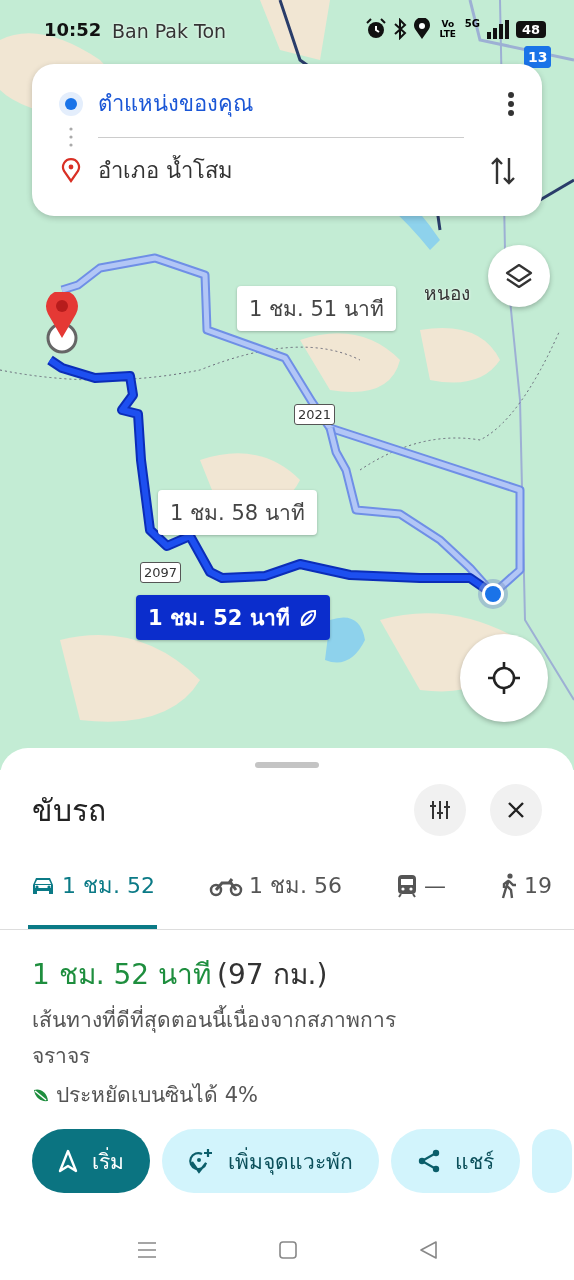  Describe the element at coordinates (447, 29) in the screenshot. I see `volte-indicator: Vo LTE` at that location.